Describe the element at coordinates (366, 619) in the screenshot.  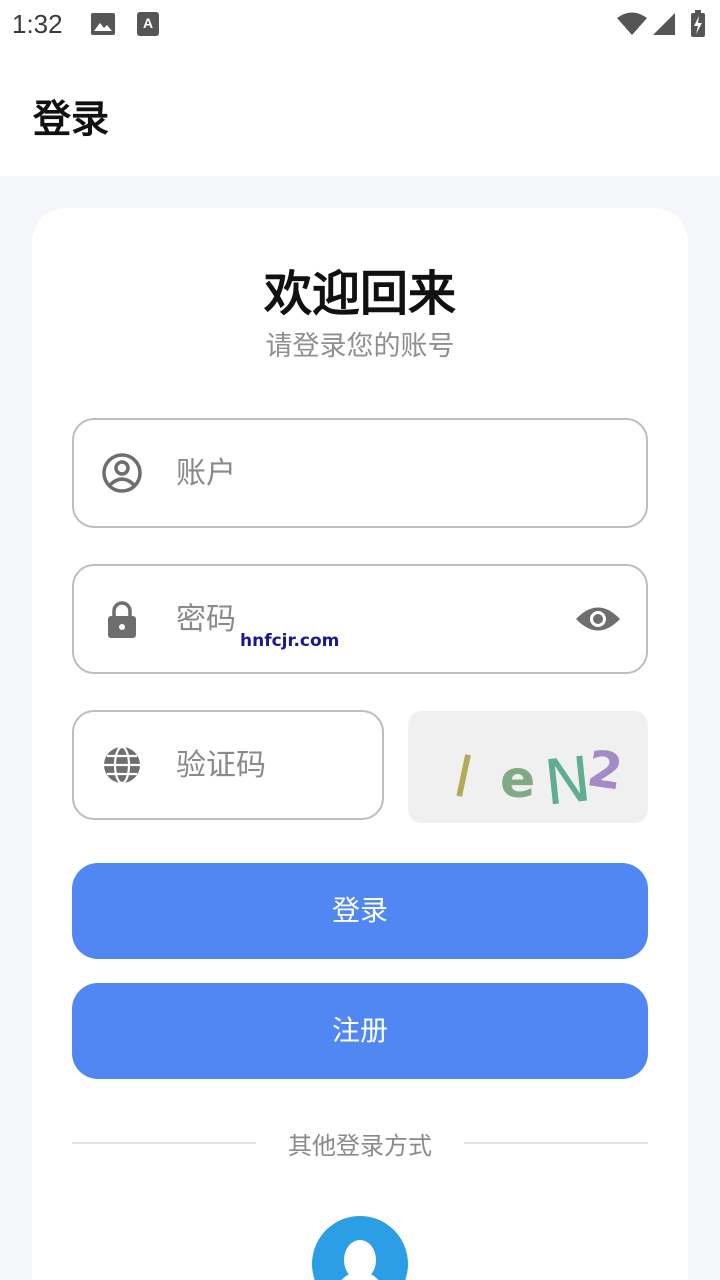
I see `password-input` at that location.